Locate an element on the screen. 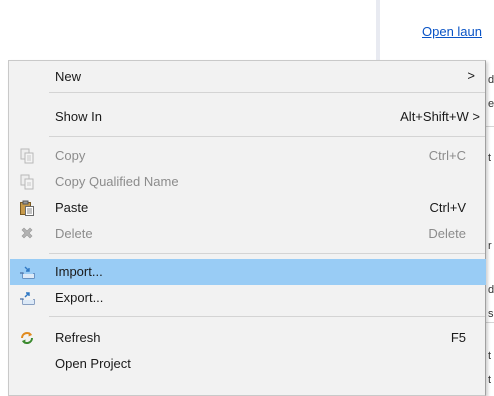 Image resolution: width=494 pixels, height=396 pixels. menu-item-shortcut: Alt+Shift+W > is located at coordinates (440, 116).